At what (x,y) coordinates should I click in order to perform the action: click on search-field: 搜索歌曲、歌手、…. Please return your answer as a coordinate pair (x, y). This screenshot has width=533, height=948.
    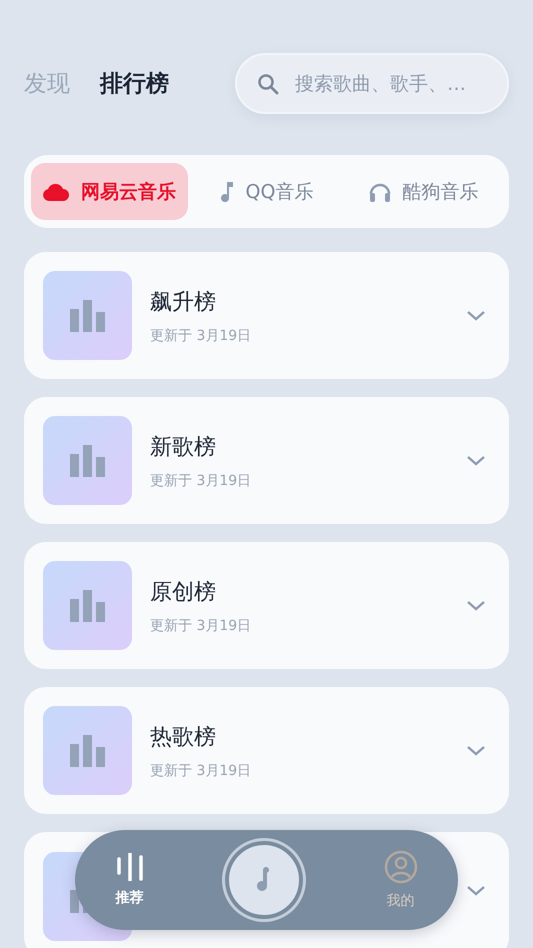
    Looking at the image, I should click on (372, 83).